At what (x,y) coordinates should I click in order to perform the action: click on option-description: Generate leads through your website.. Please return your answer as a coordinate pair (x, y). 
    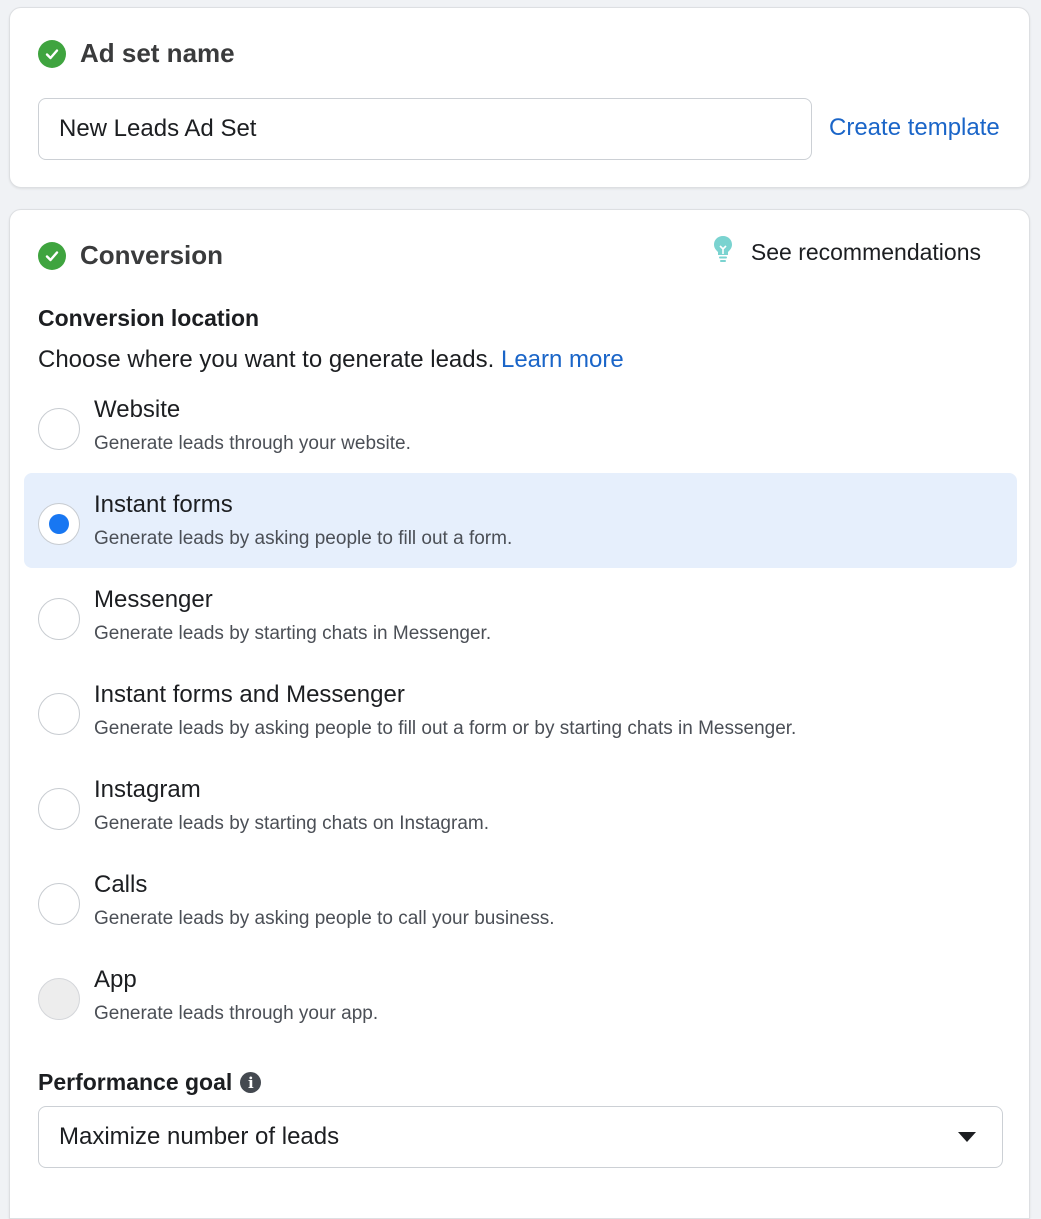
    Looking at the image, I should click on (252, 443).